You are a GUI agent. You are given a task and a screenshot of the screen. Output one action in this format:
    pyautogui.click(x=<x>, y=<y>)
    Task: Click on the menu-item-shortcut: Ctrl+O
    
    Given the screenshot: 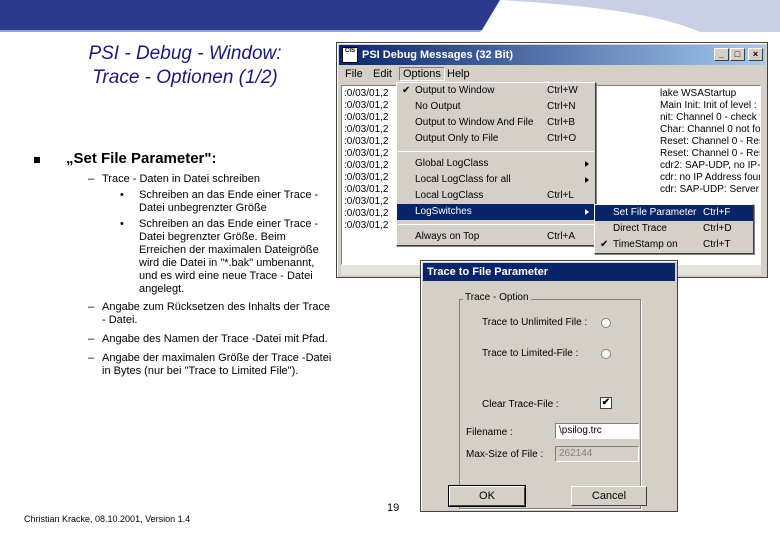 What is the action you would take?
    pyautogui.click(x=562, y=138)
    